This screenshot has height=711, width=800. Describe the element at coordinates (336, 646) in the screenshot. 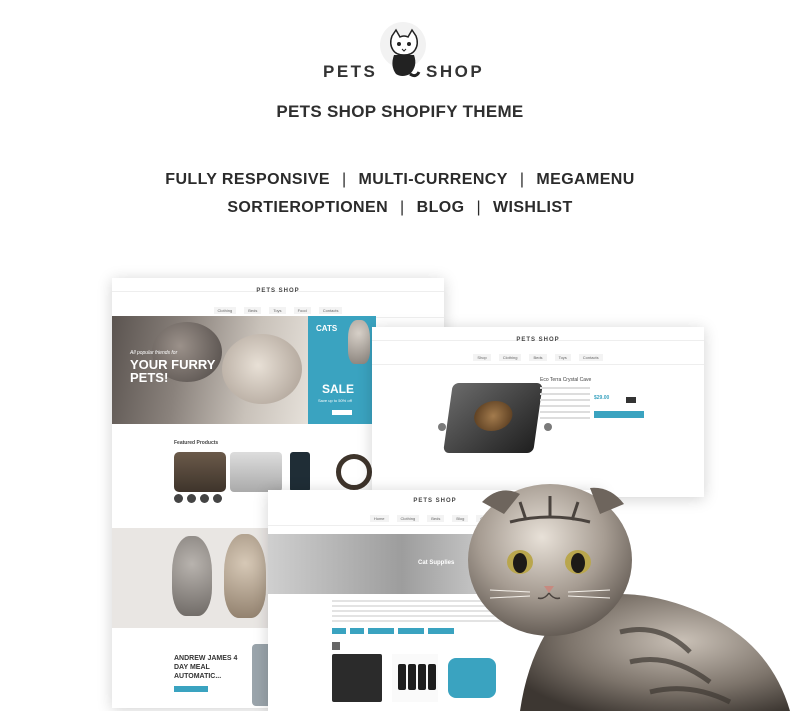

I see `grid-view-icon` at that location.